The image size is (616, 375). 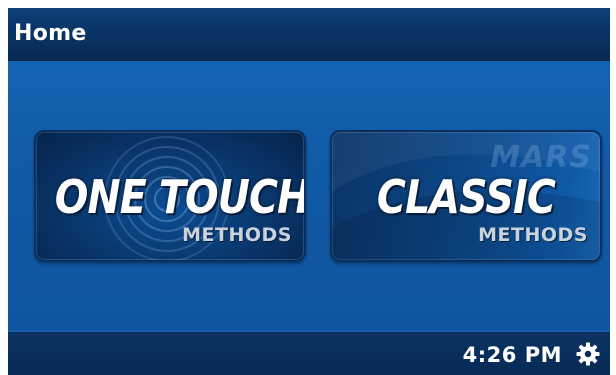 What do you see at coordinates (533, 235) in the screenshot?
I see `classic-methods-label: METHODS` at bounding box center [533, 235].